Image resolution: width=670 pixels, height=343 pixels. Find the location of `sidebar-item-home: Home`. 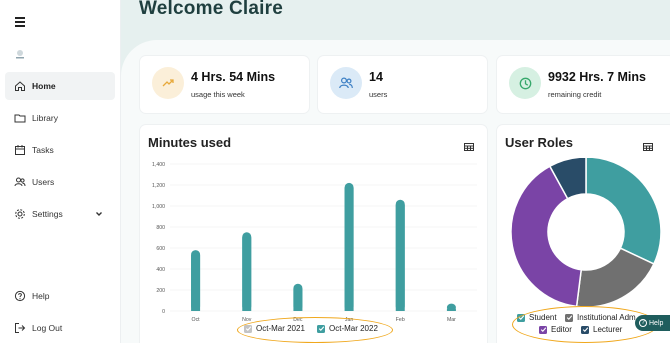

sidebar-item-home: Home is located at coordinates (60, 86).